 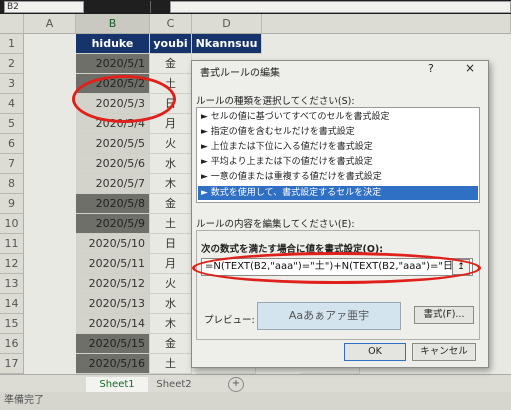 I want to click on close-icon: ×, so click(x=470, y=68).